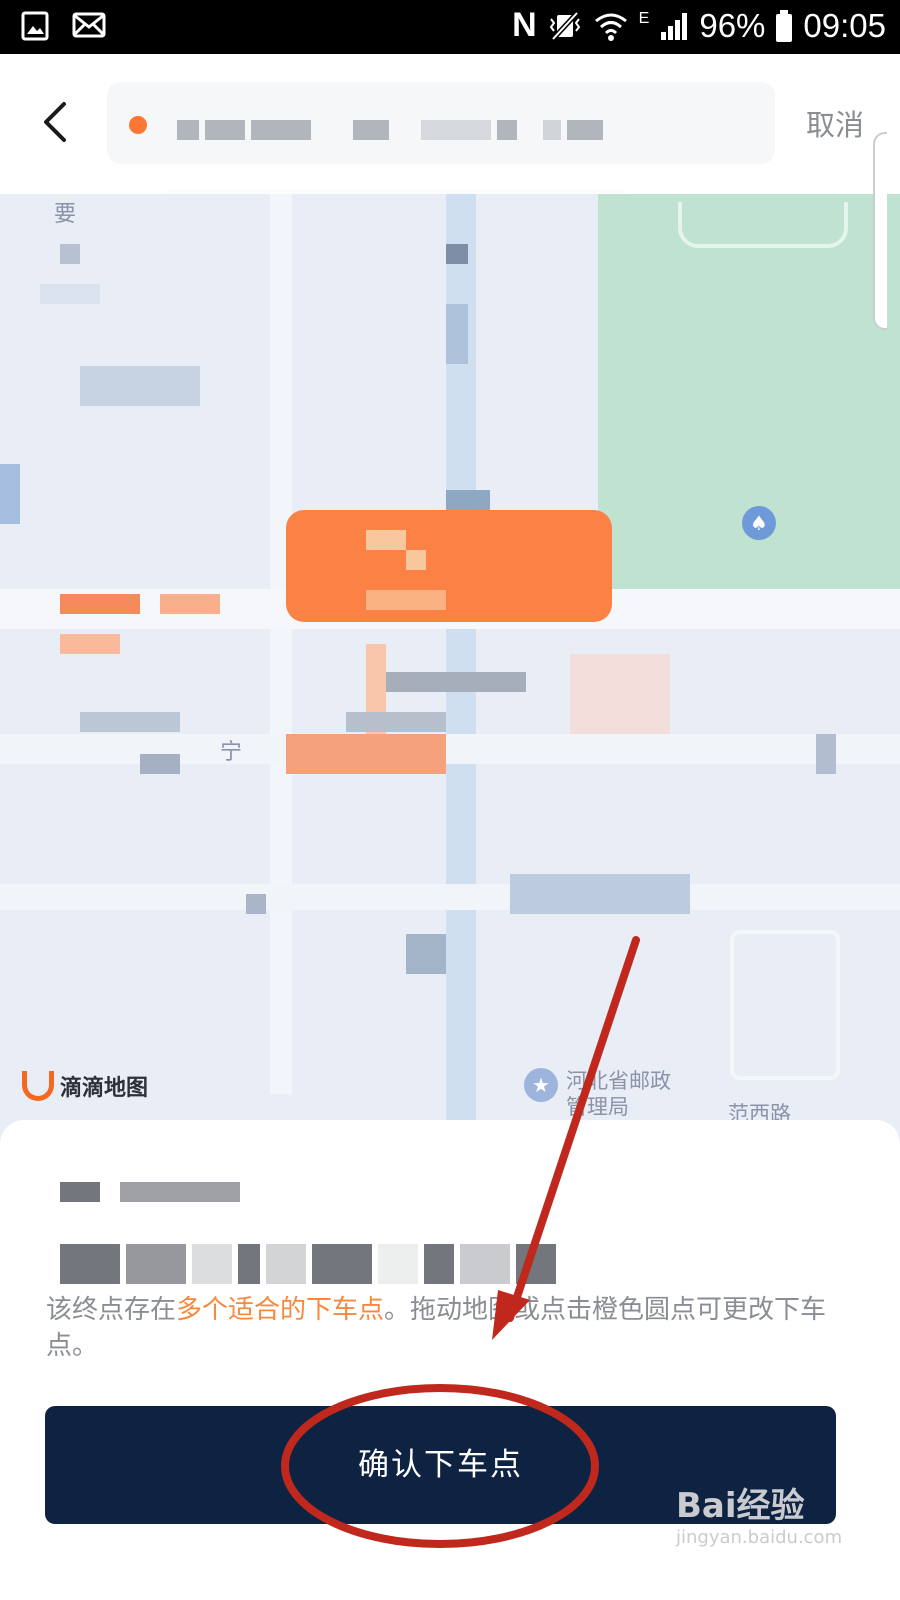 The image size is (900, 1600). I want to click on building-outline, so click(785, 1005).